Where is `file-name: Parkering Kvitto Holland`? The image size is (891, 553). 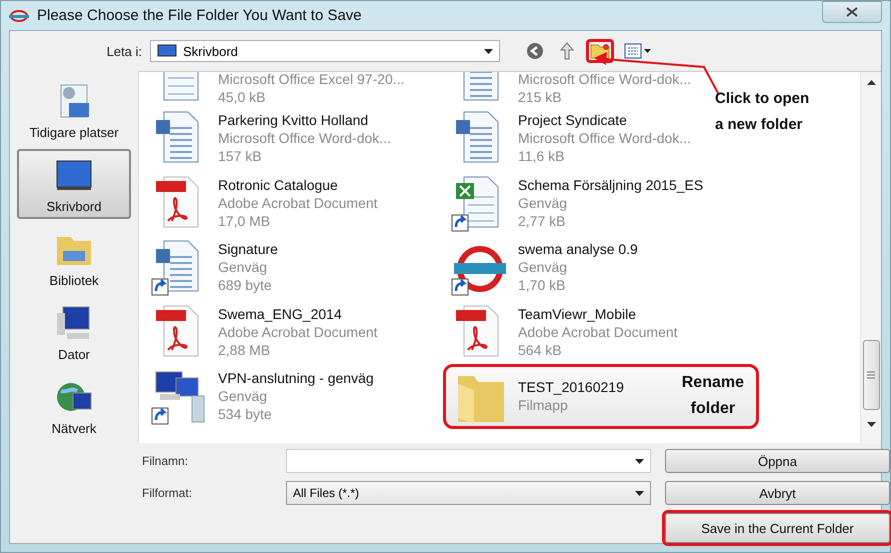
file-name: Parkering Kvitto Holland is located at coordinates (294, 120).